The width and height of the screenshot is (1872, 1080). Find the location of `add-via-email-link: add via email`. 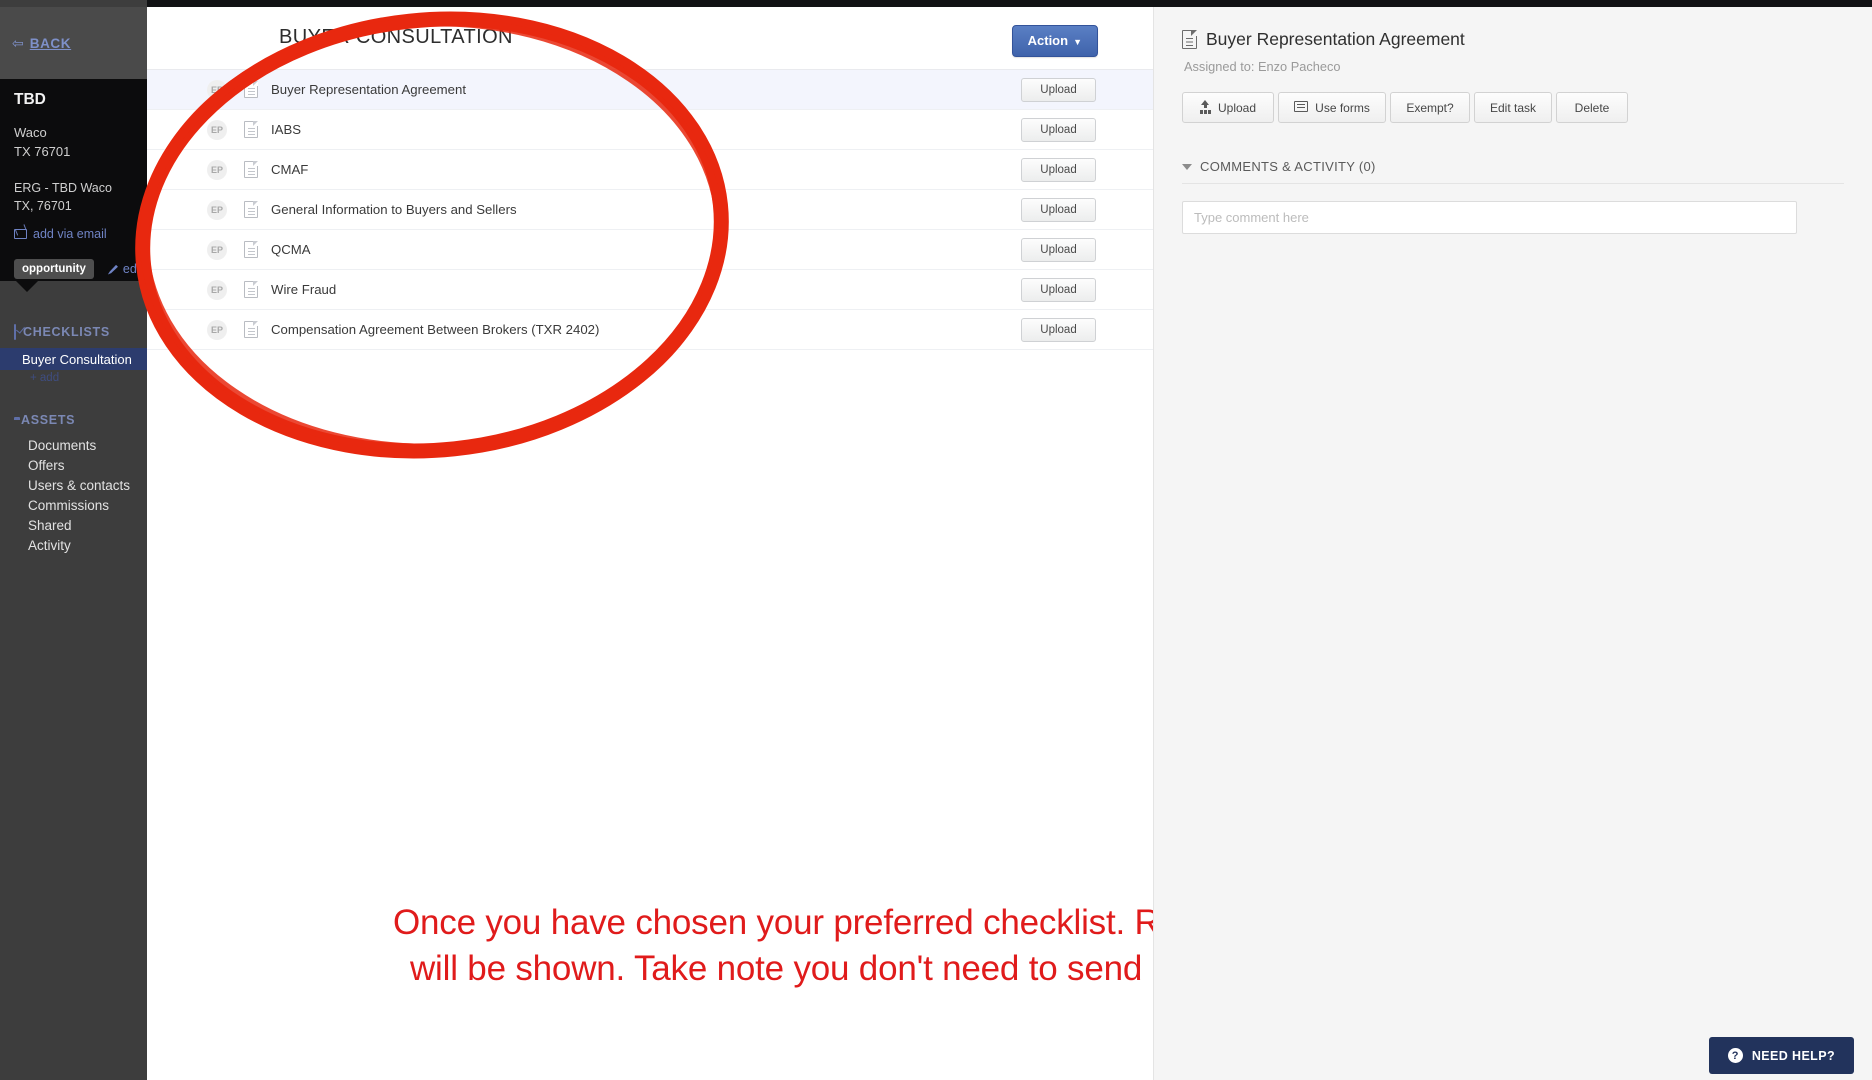

add-via-email-link: add via email is located at coordinates (73, 234).